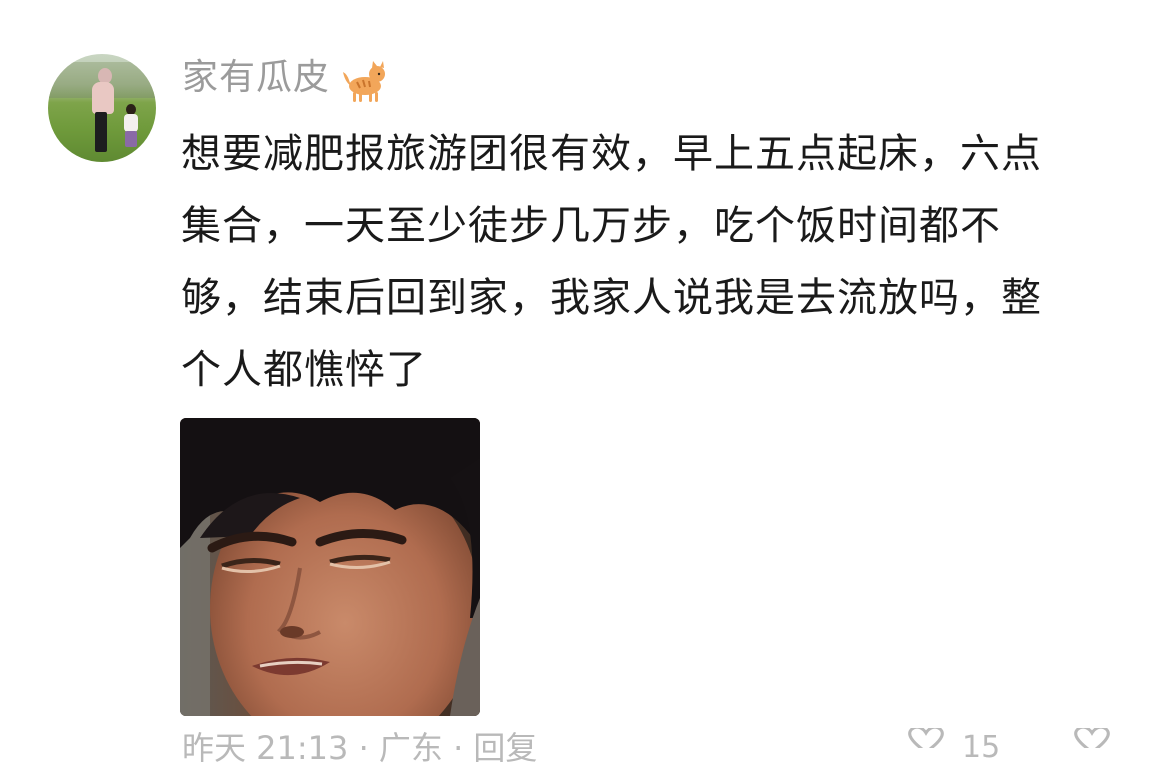 The image size is (1169, 768). Describe the element at coordinates (364, 81) in the screenshot. I see `cat-emoji-icon` at that location.